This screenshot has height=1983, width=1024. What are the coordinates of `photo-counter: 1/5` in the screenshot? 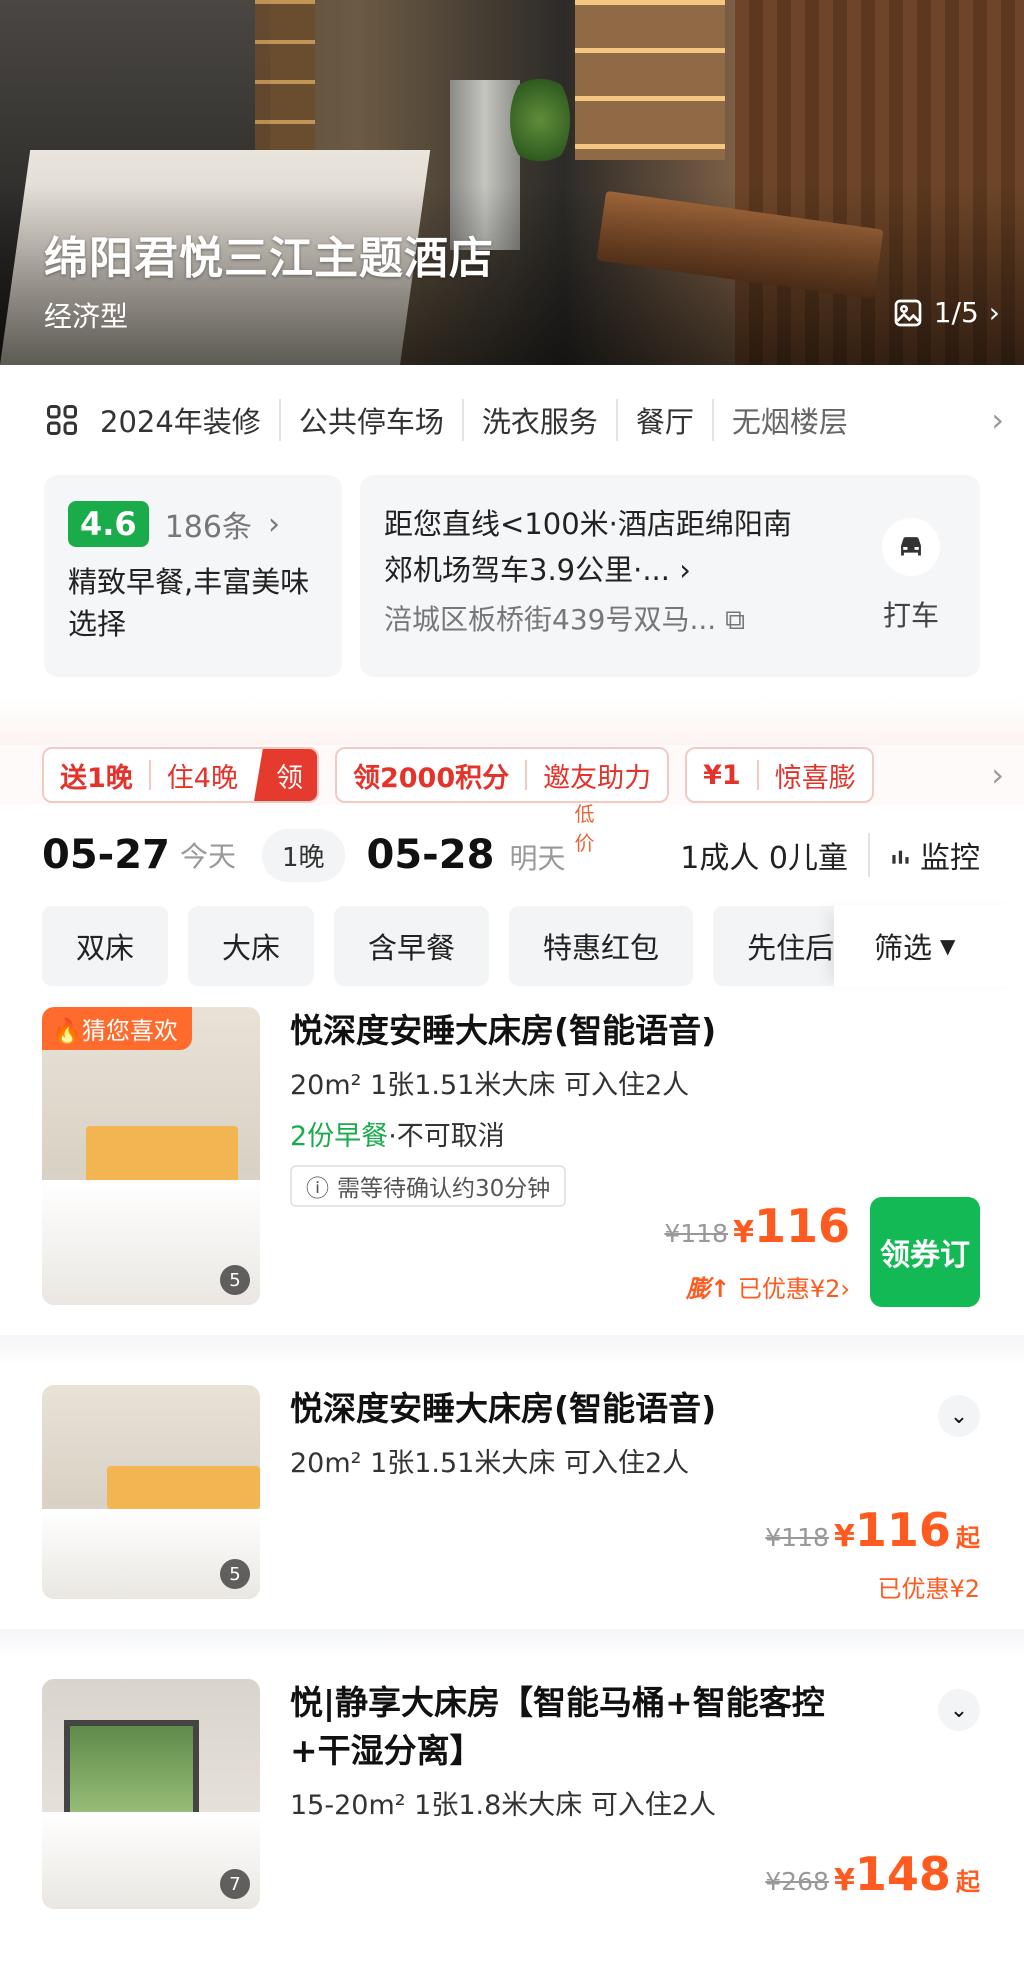 It's located at (956, 312).